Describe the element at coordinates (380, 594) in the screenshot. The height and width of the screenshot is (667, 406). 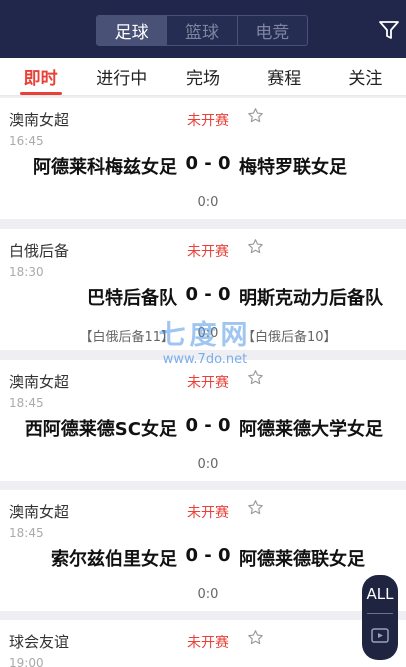
I see `all-button-label: ALL` at that location.